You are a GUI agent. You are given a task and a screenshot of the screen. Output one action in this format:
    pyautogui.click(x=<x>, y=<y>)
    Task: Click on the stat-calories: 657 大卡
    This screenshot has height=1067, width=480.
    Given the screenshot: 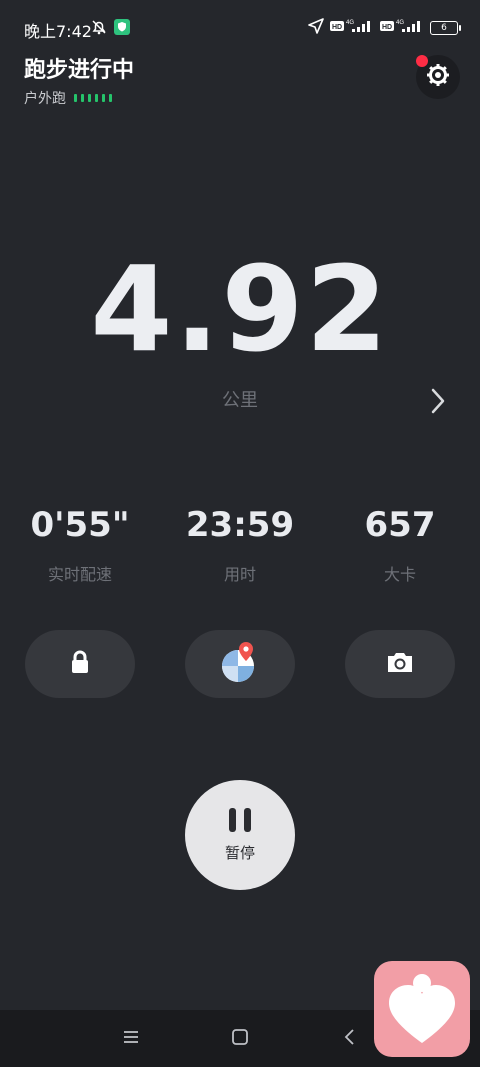 What is the action you would take?
    pyautogui.click(x=400, y=545)
    